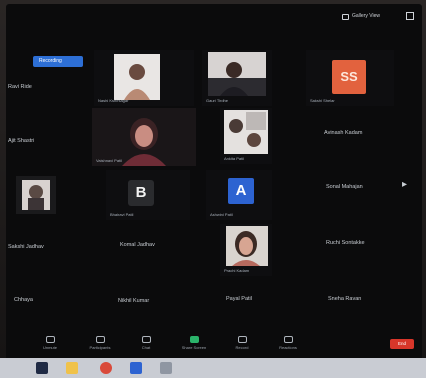 The width and height of the screenshot is (426, 378). Describe the element at coordinates (137, 245) in the screenshot. I see `participant-name: Komal Jadhav` at that location.